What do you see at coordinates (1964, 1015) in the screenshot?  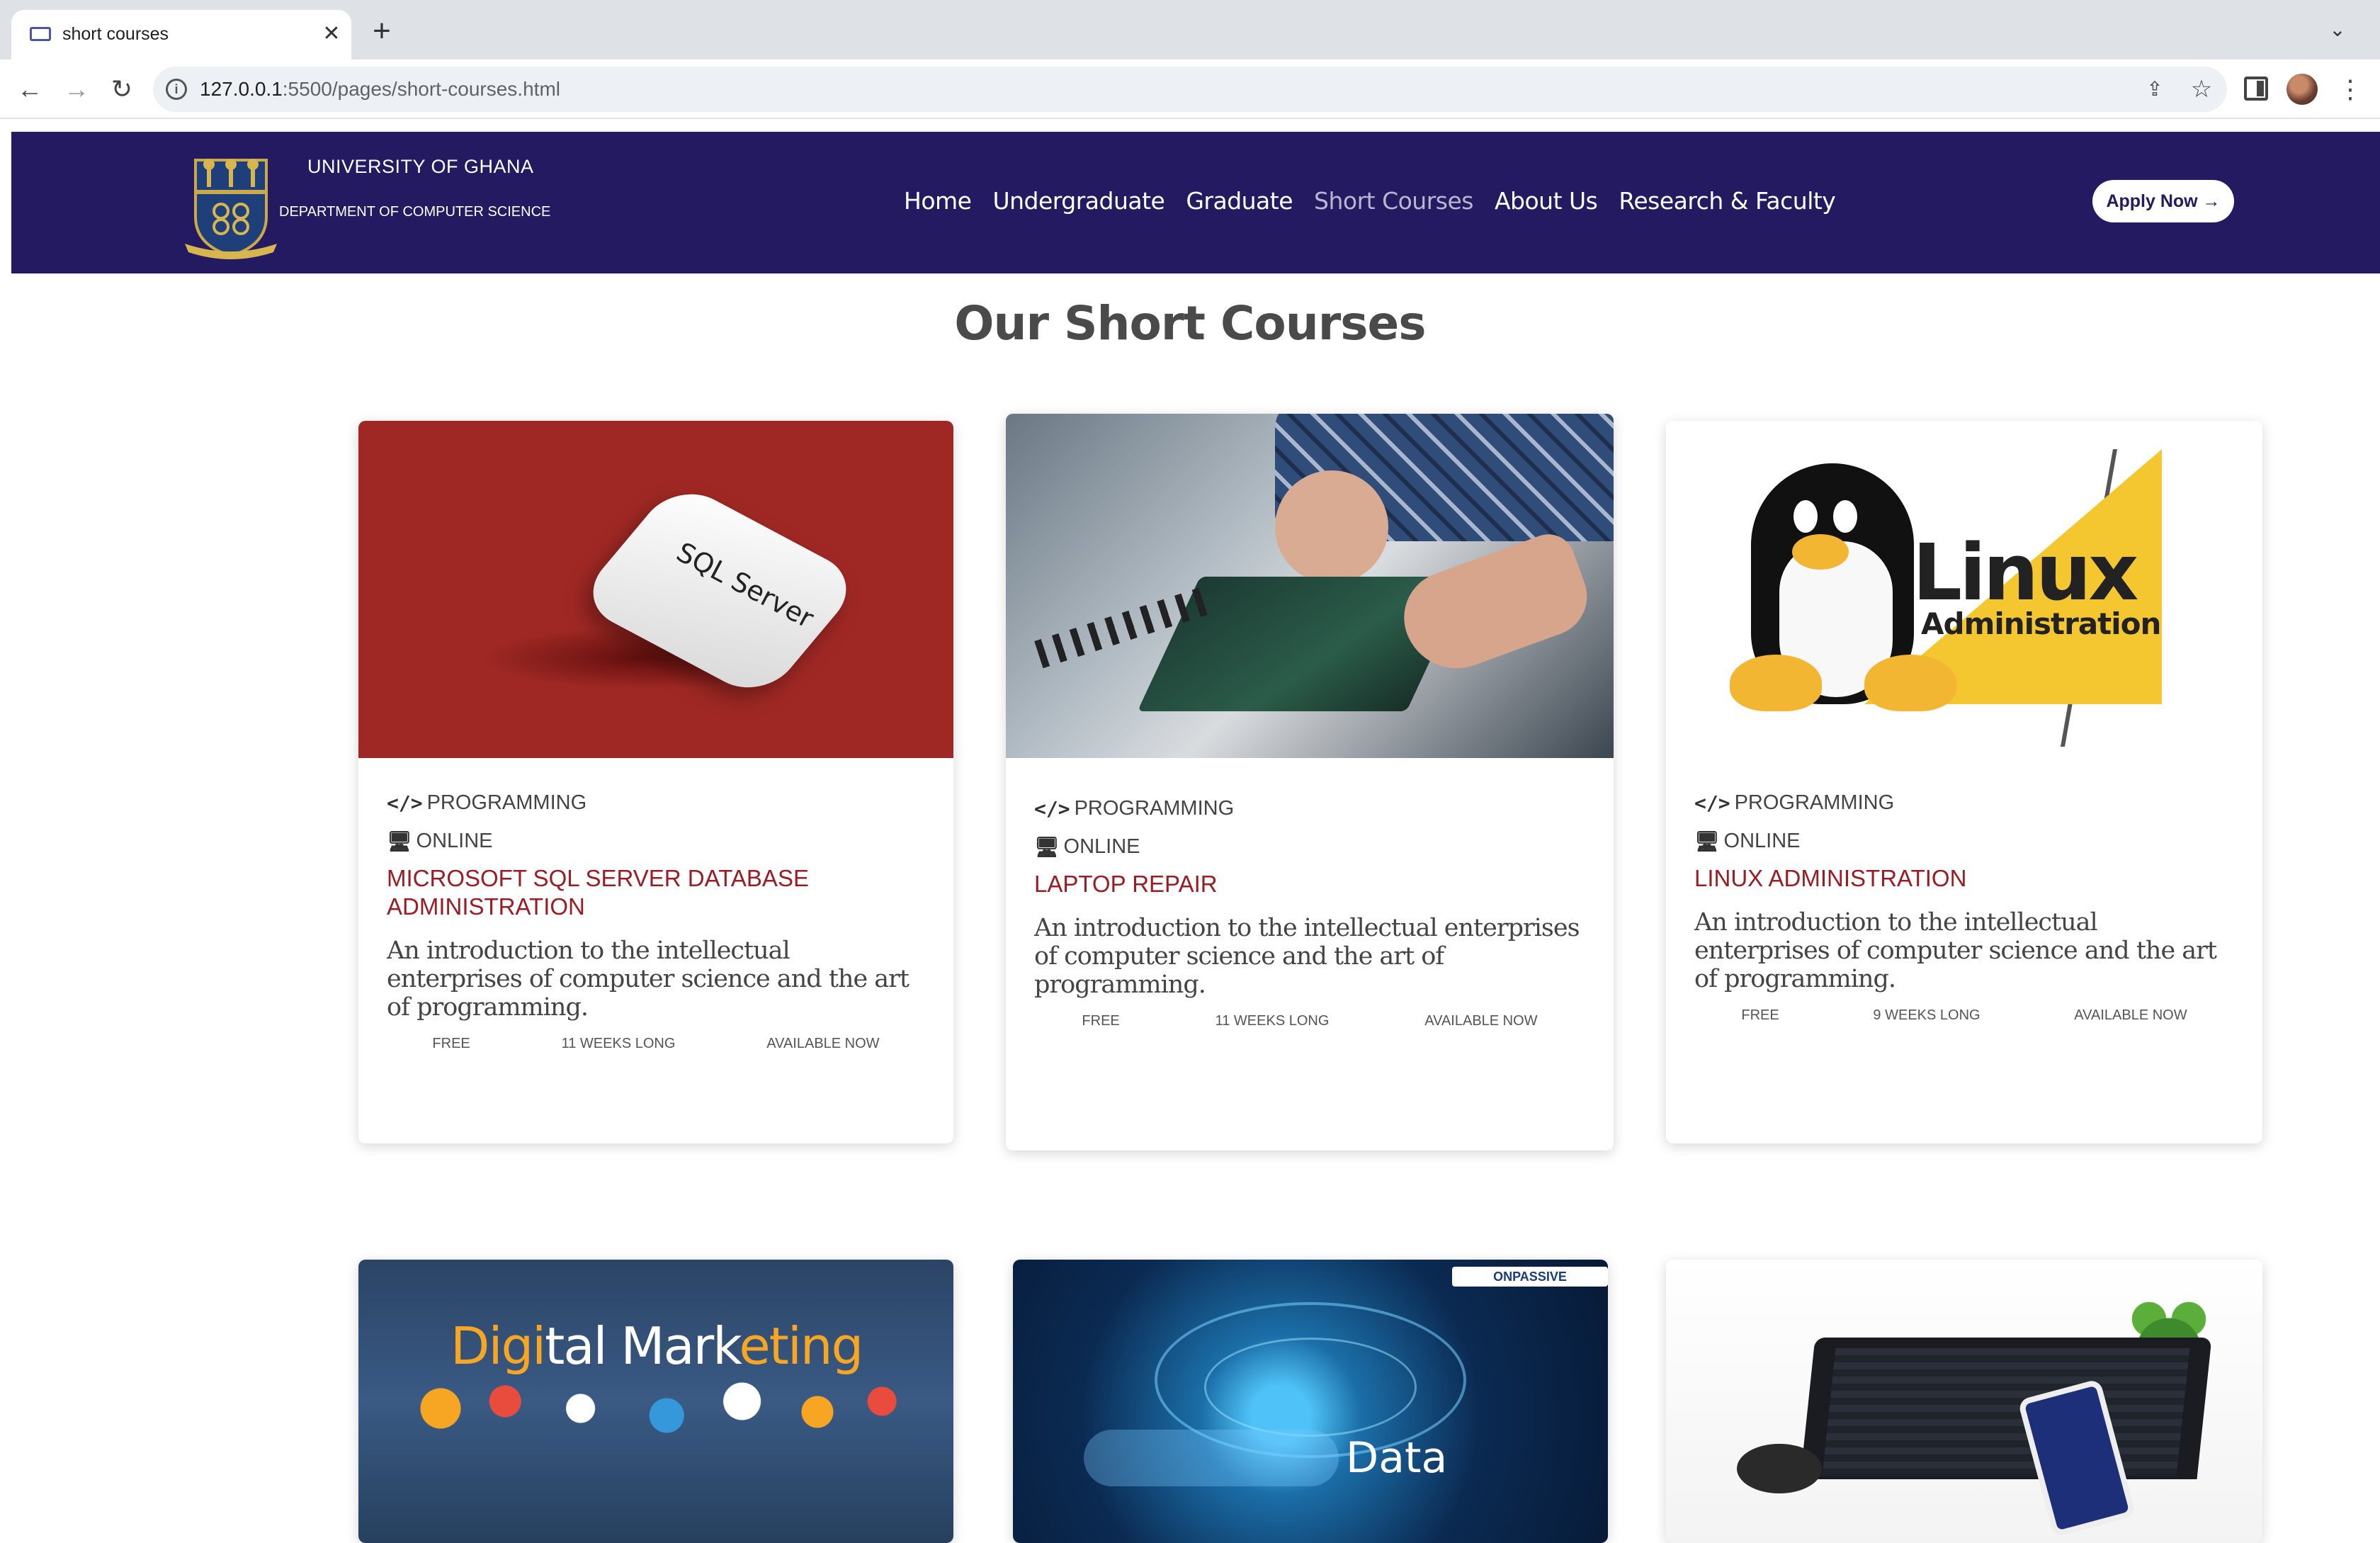 I see `course-stats: FREE 9 WEEKS LONG AVAILABLE NOW` at bounding box center [1964, 1015].